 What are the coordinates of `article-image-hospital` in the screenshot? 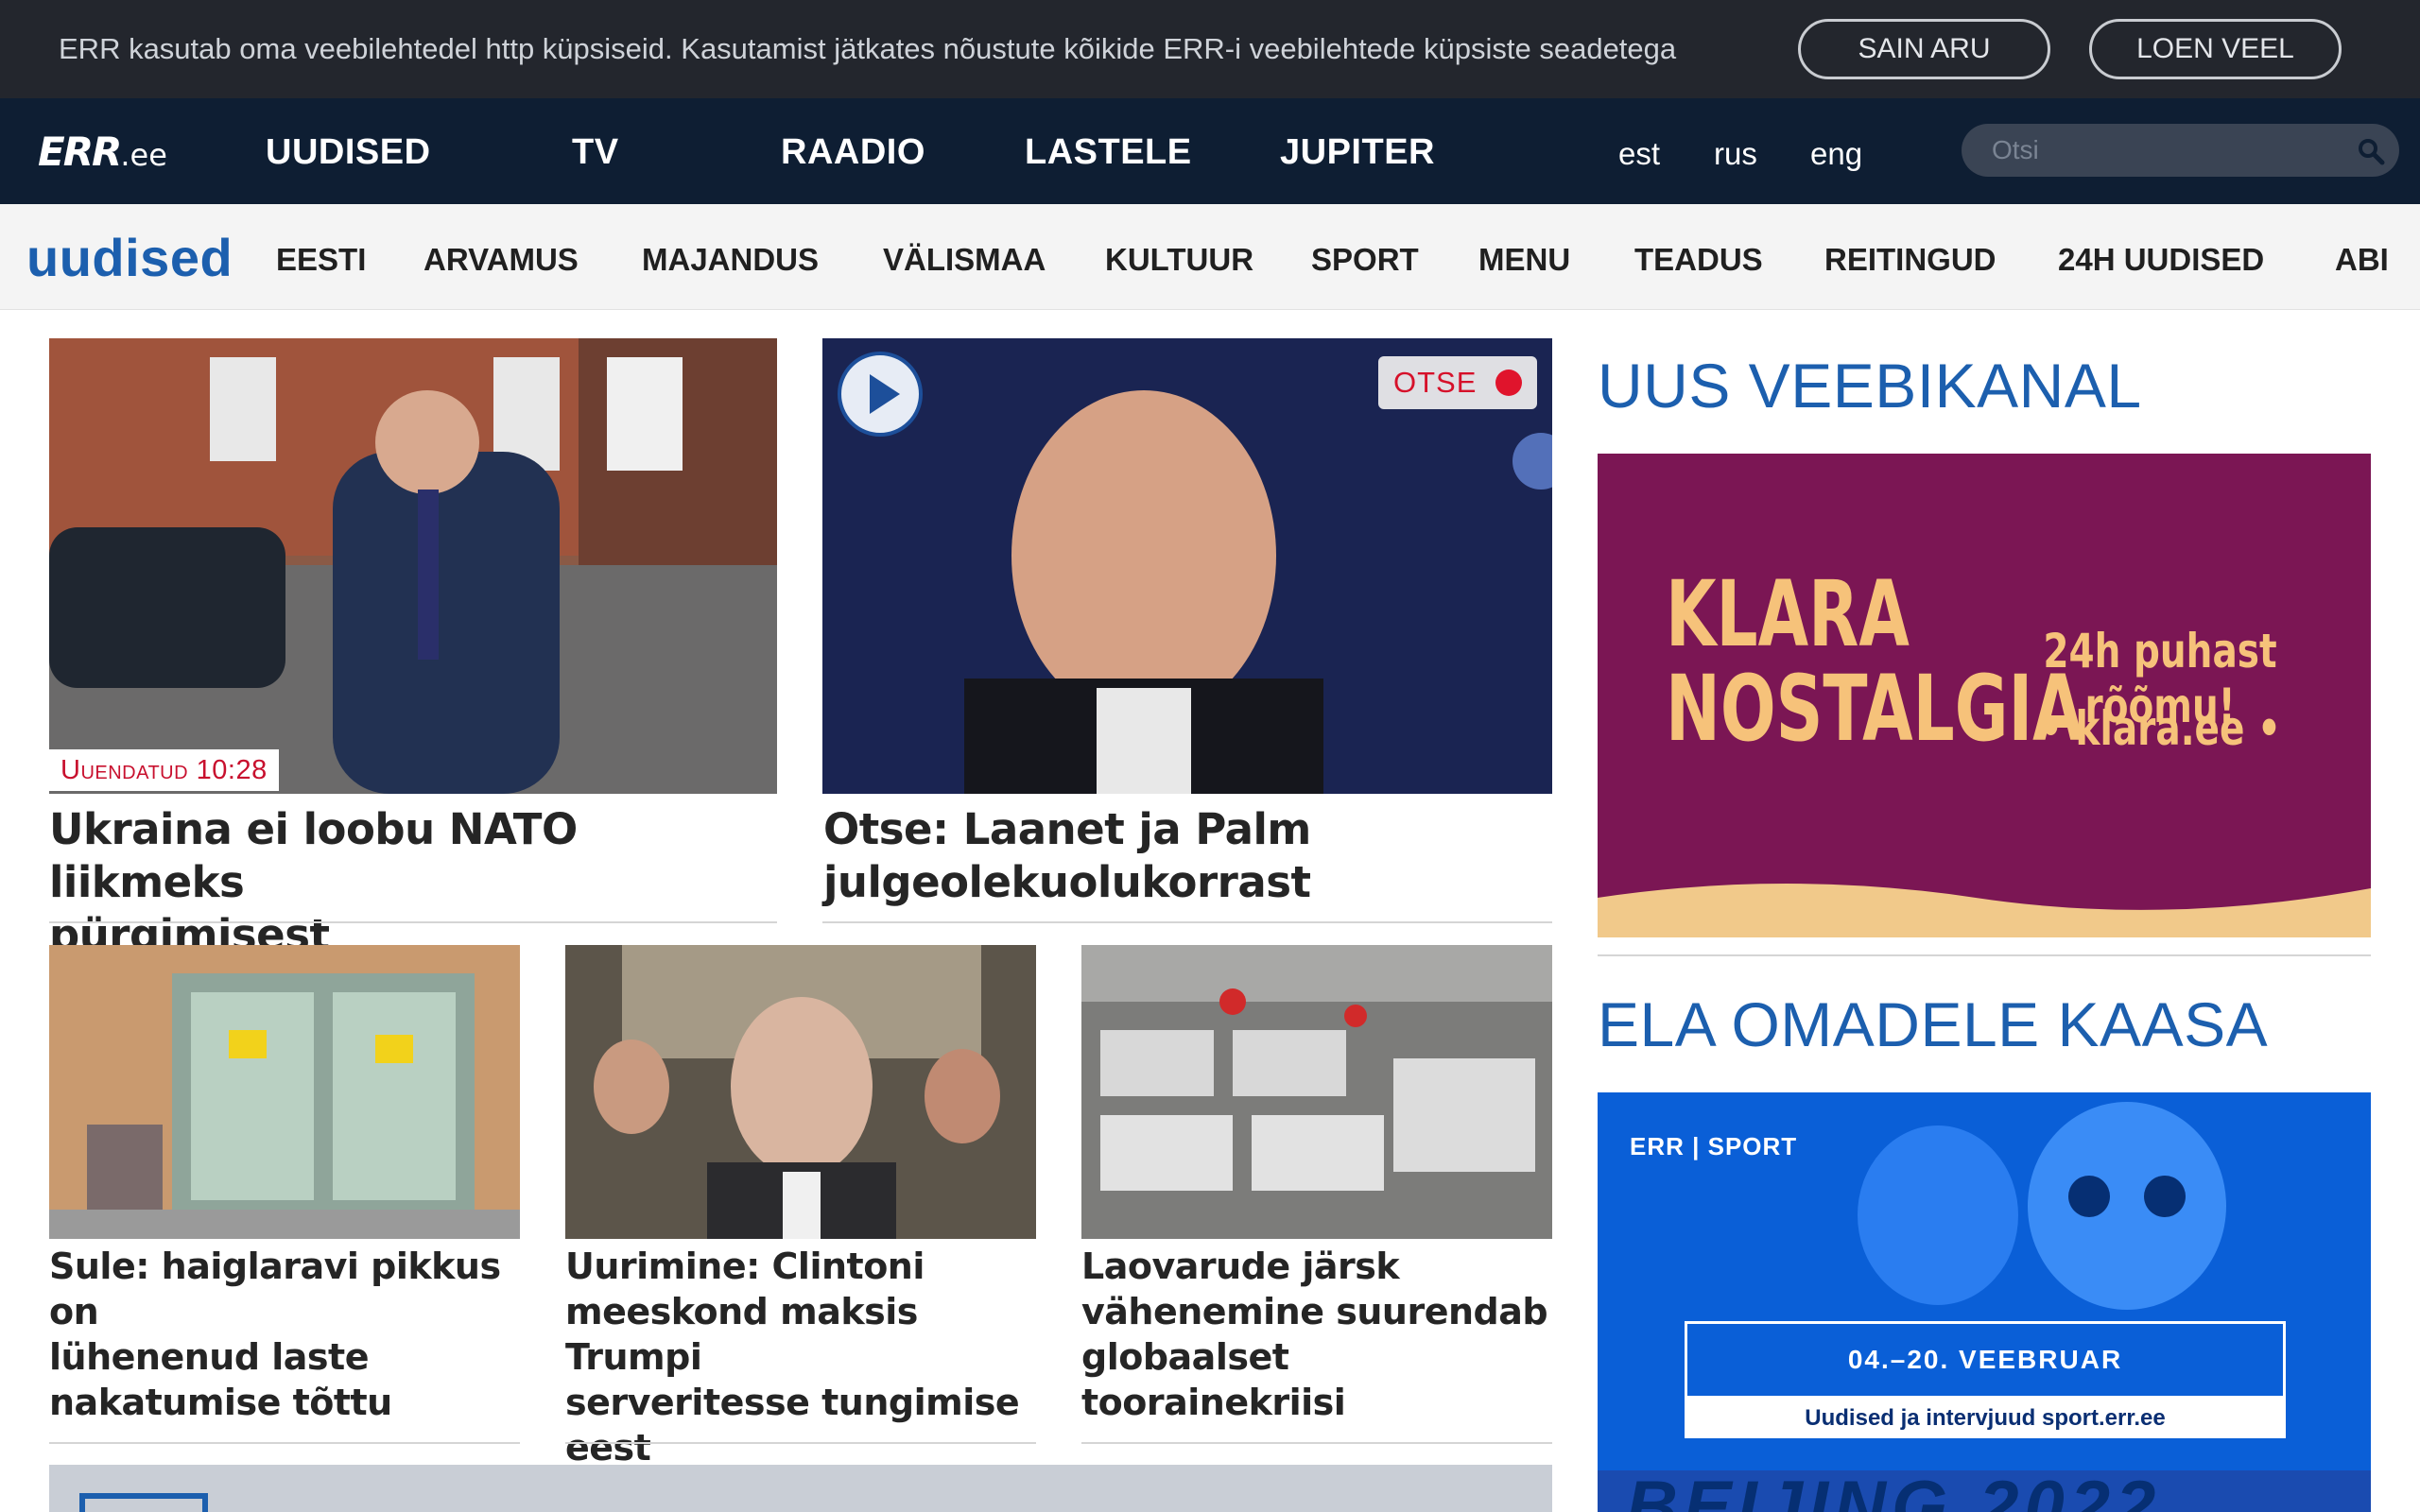 It's located at (284, 1092).